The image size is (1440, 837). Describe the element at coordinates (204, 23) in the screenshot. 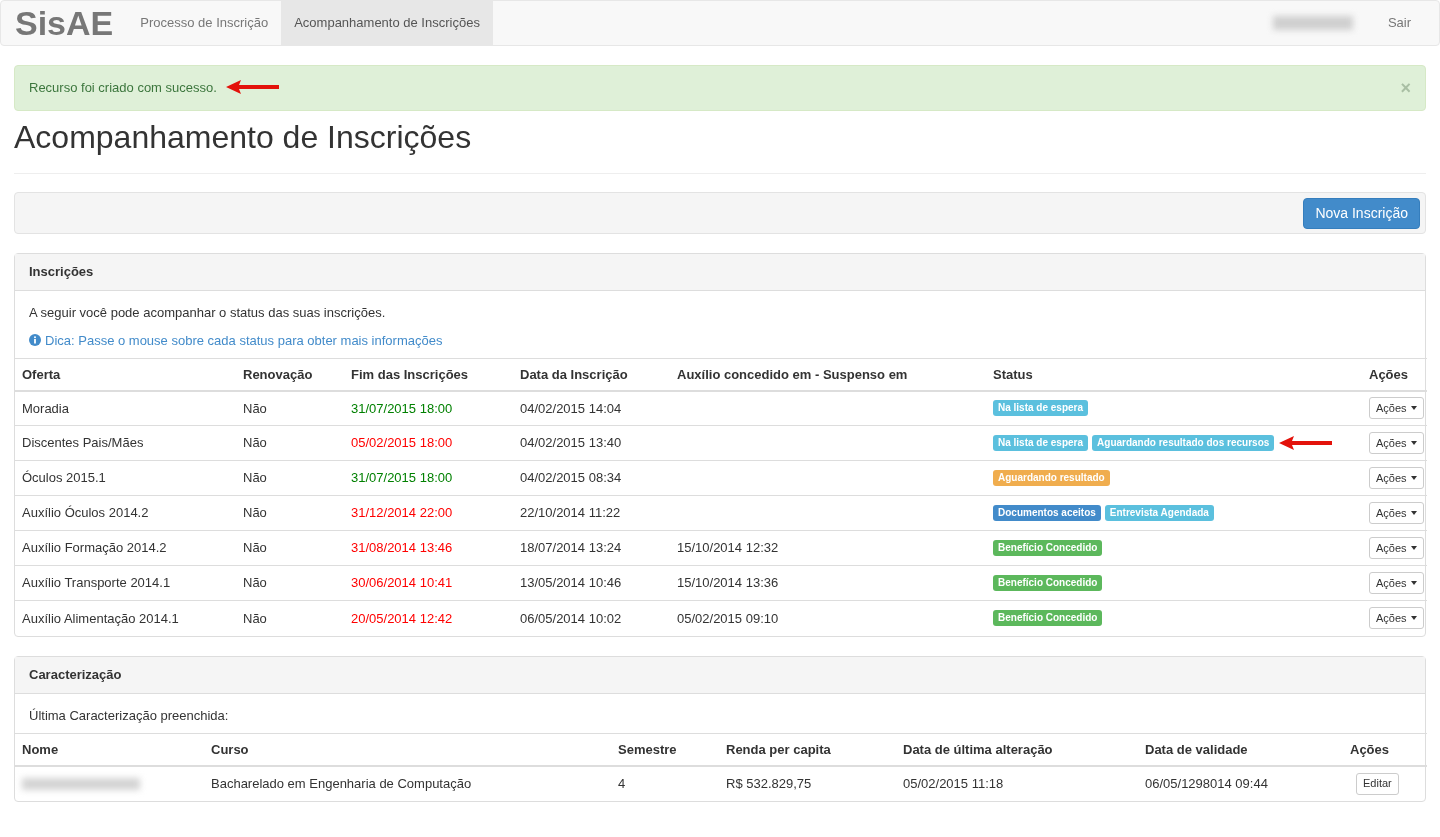

I see `nav-link: Processo de Inscrição` at that location.